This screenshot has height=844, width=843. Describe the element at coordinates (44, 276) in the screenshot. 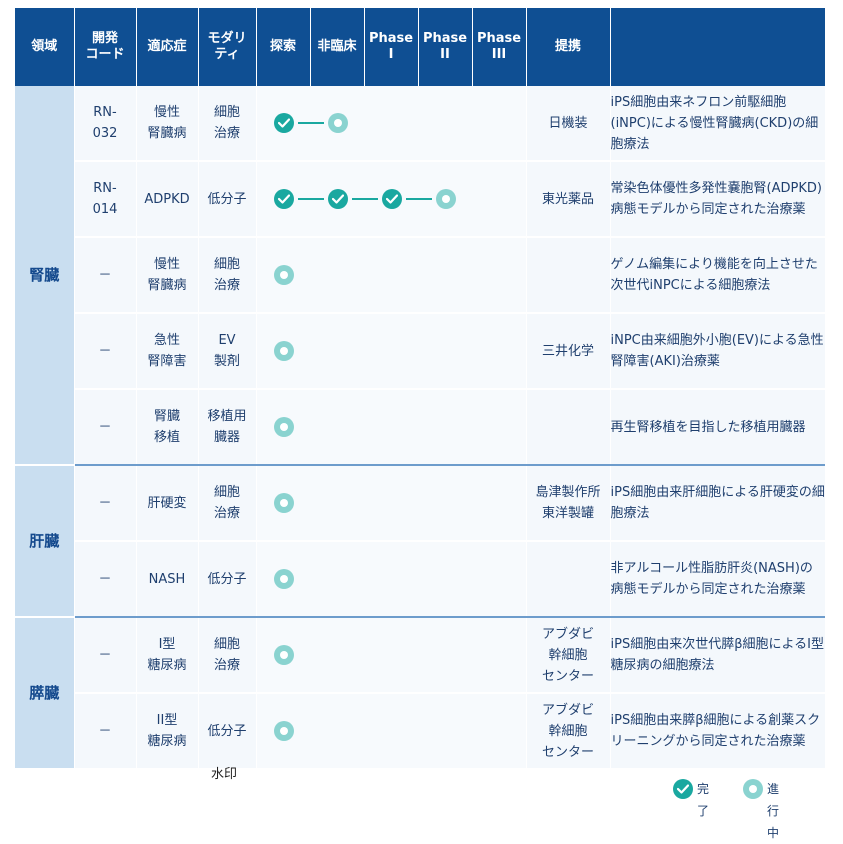

I see `area-kidney: 腎臓` at that location.